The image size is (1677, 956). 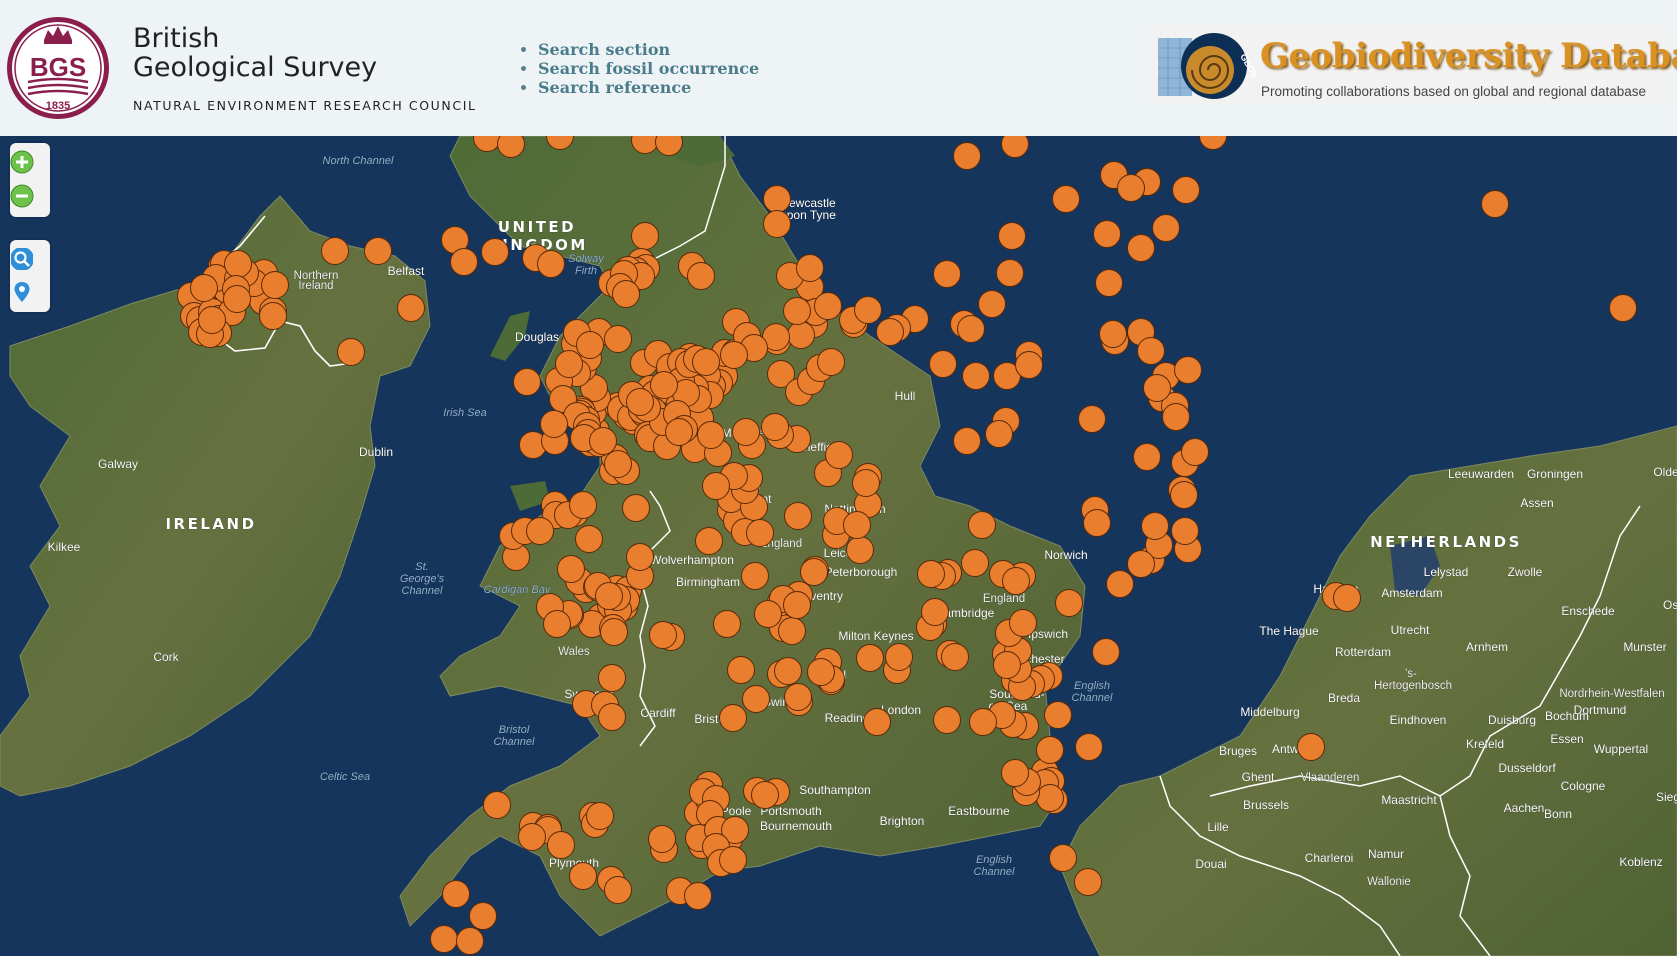 What do you see at coordinates (22, 162) in the screenshot?
I see `zoom-in-icon` at bounding box center [22, 162].